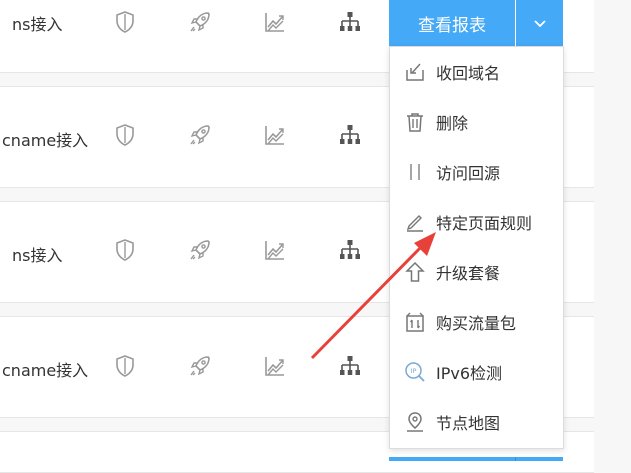  I want to click on menu-item-label: 特定页面规则, so click(484, 223).